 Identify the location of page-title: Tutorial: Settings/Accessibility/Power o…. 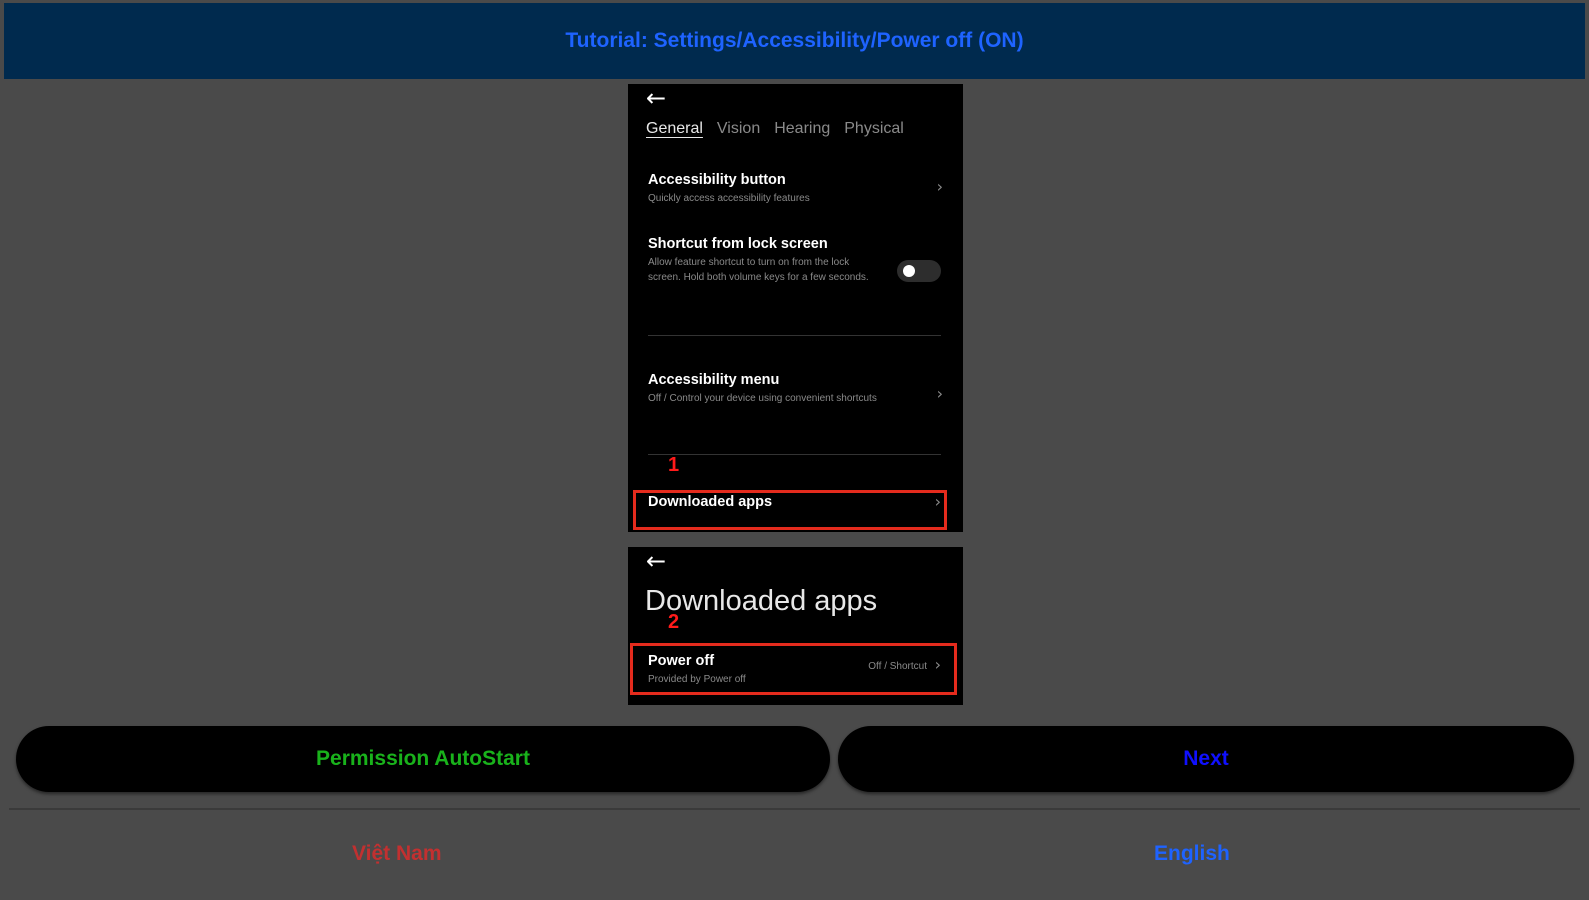
(794, 40).